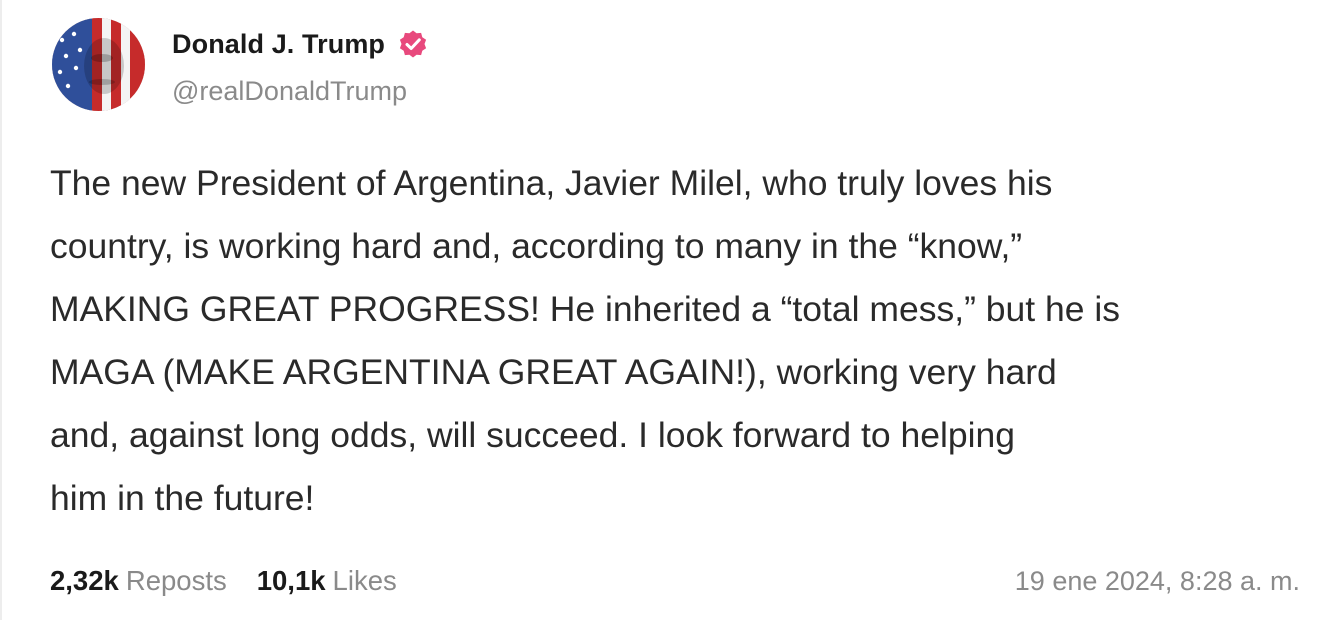 The width and height of the screenshot is (1320, 620). What do you see at coordinates (413, 44) in the screenshot?
I see `verified-badge-icon` at bounding box center [413, 44].